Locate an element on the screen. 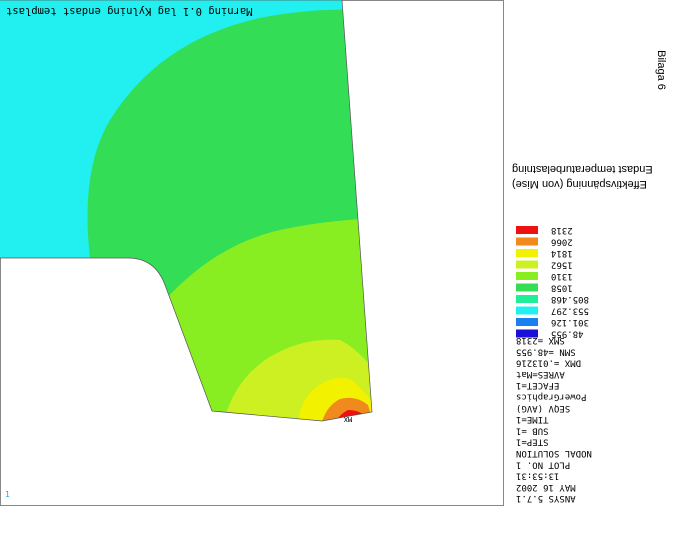  info-line: STEP=1 is located at coordinates (532, 442).